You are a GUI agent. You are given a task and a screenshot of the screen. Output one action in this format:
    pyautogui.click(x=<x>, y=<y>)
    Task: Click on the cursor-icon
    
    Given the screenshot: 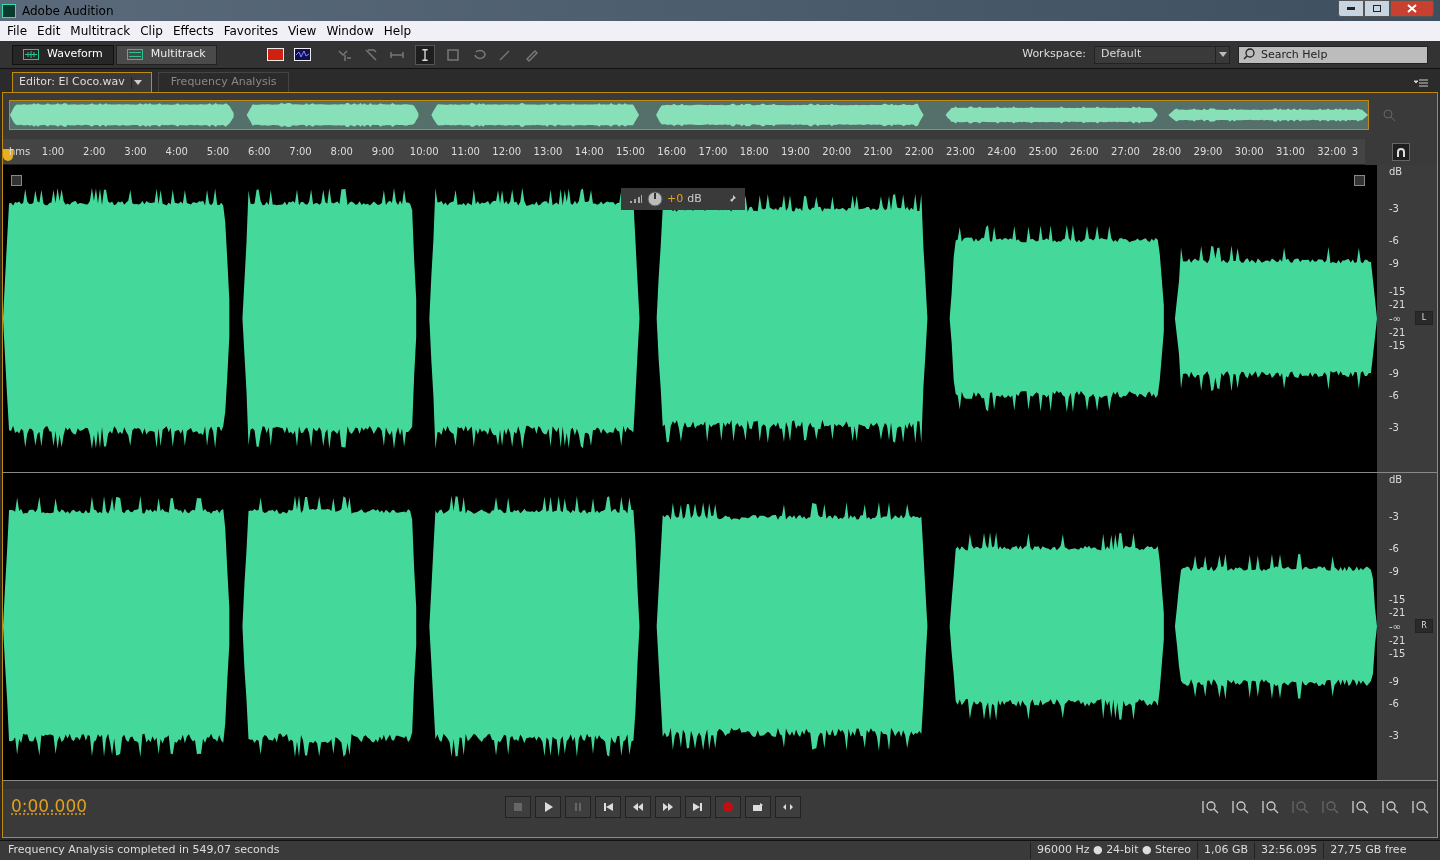 What is the action you would take?
    pyautogui.click(x=424, y=54)
    